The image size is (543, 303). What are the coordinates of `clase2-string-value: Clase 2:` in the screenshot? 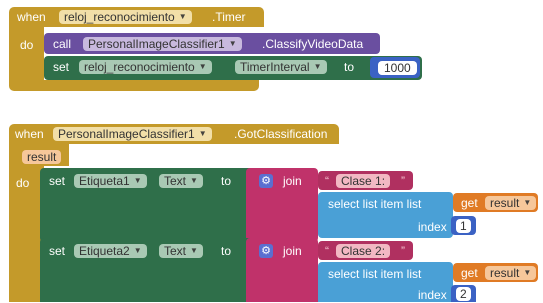 It's located at (363, 251).